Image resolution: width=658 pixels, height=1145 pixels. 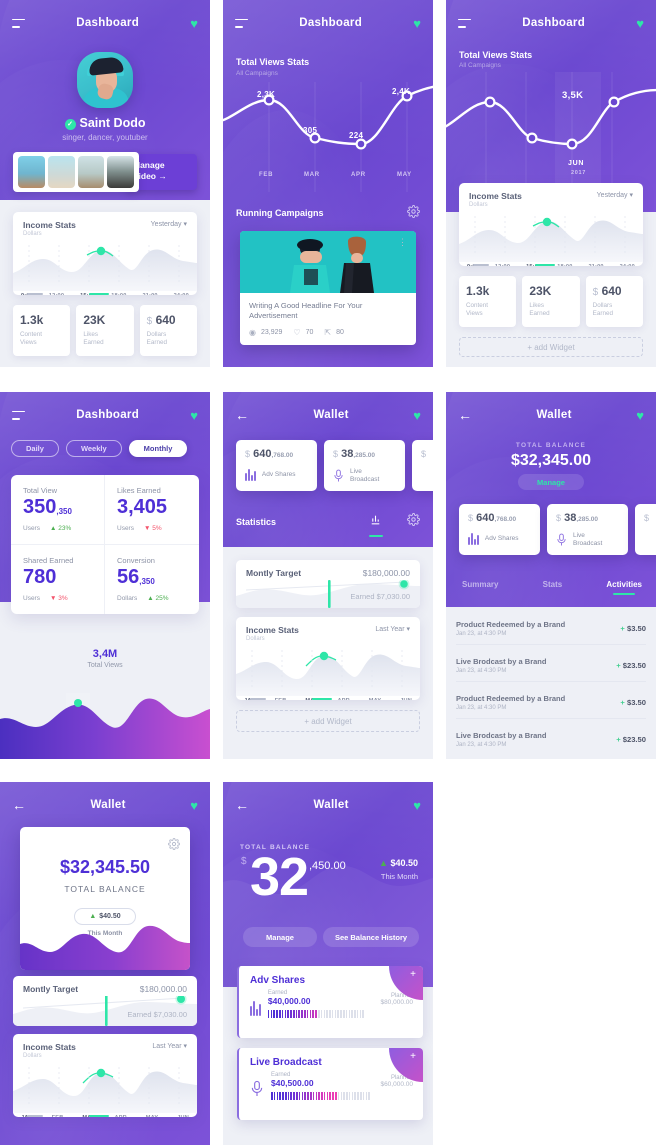 I want to click on activity-amount: + $23.50, so click(x=631, y=739).